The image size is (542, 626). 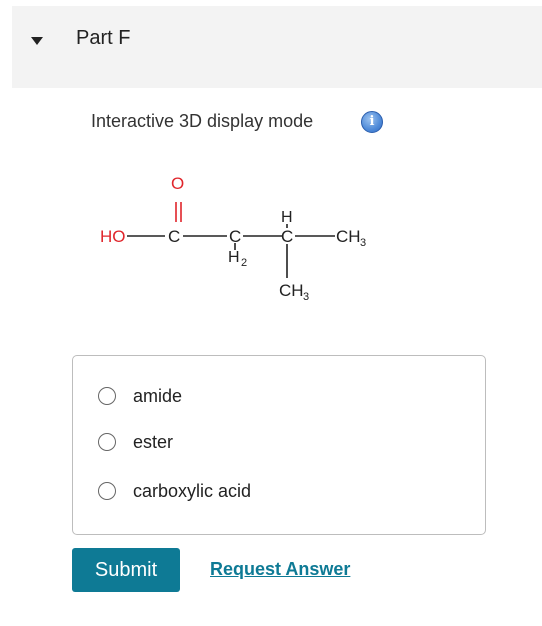 I want to click on submit-button: Submit, so click(x=126, y=570).